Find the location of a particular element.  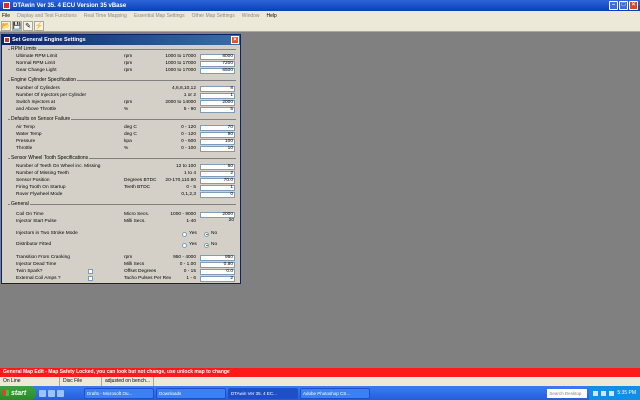

start-button: start is located at coordinates (18, 393).